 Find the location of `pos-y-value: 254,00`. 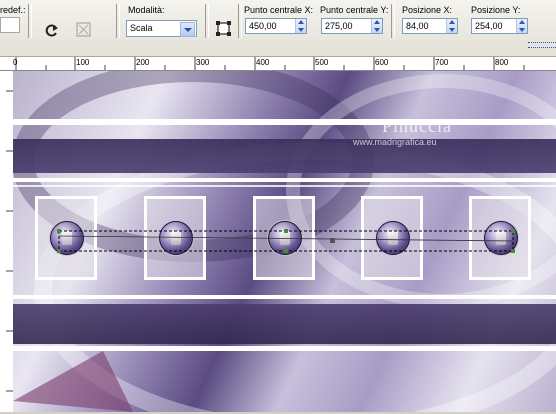

pos-y-value: 254,00 is located at coordinates (489, 26).